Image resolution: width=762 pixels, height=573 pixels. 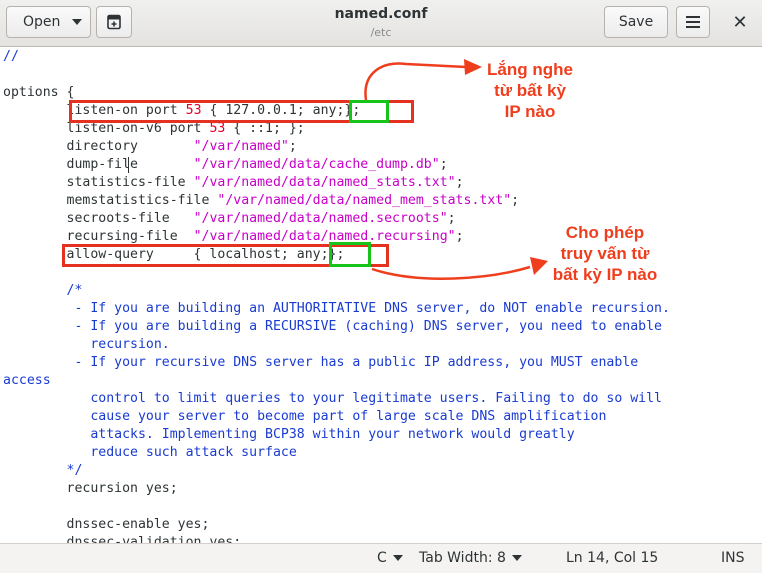 What do you see at coordinates (381, 32) in the screenshot?
I see `window-subtitle: /etc` at bounding box center [381, 32].